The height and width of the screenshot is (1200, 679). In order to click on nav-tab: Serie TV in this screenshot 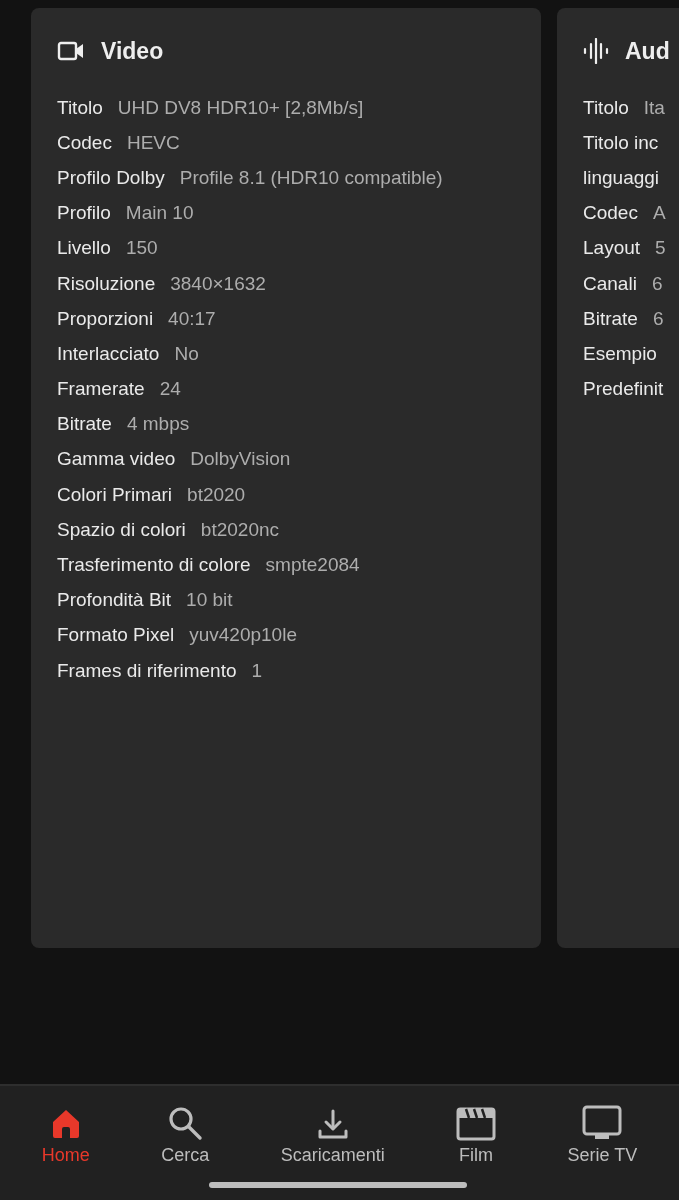, I will do `click(602, 1131)`.